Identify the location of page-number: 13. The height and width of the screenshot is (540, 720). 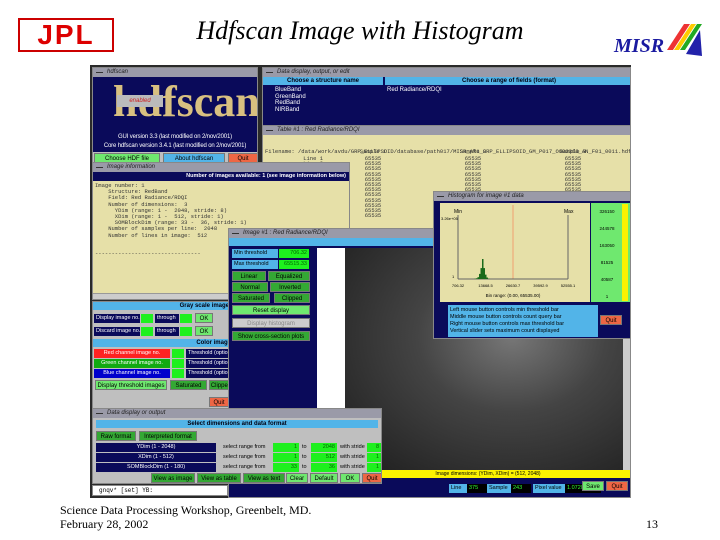
(652, 524).